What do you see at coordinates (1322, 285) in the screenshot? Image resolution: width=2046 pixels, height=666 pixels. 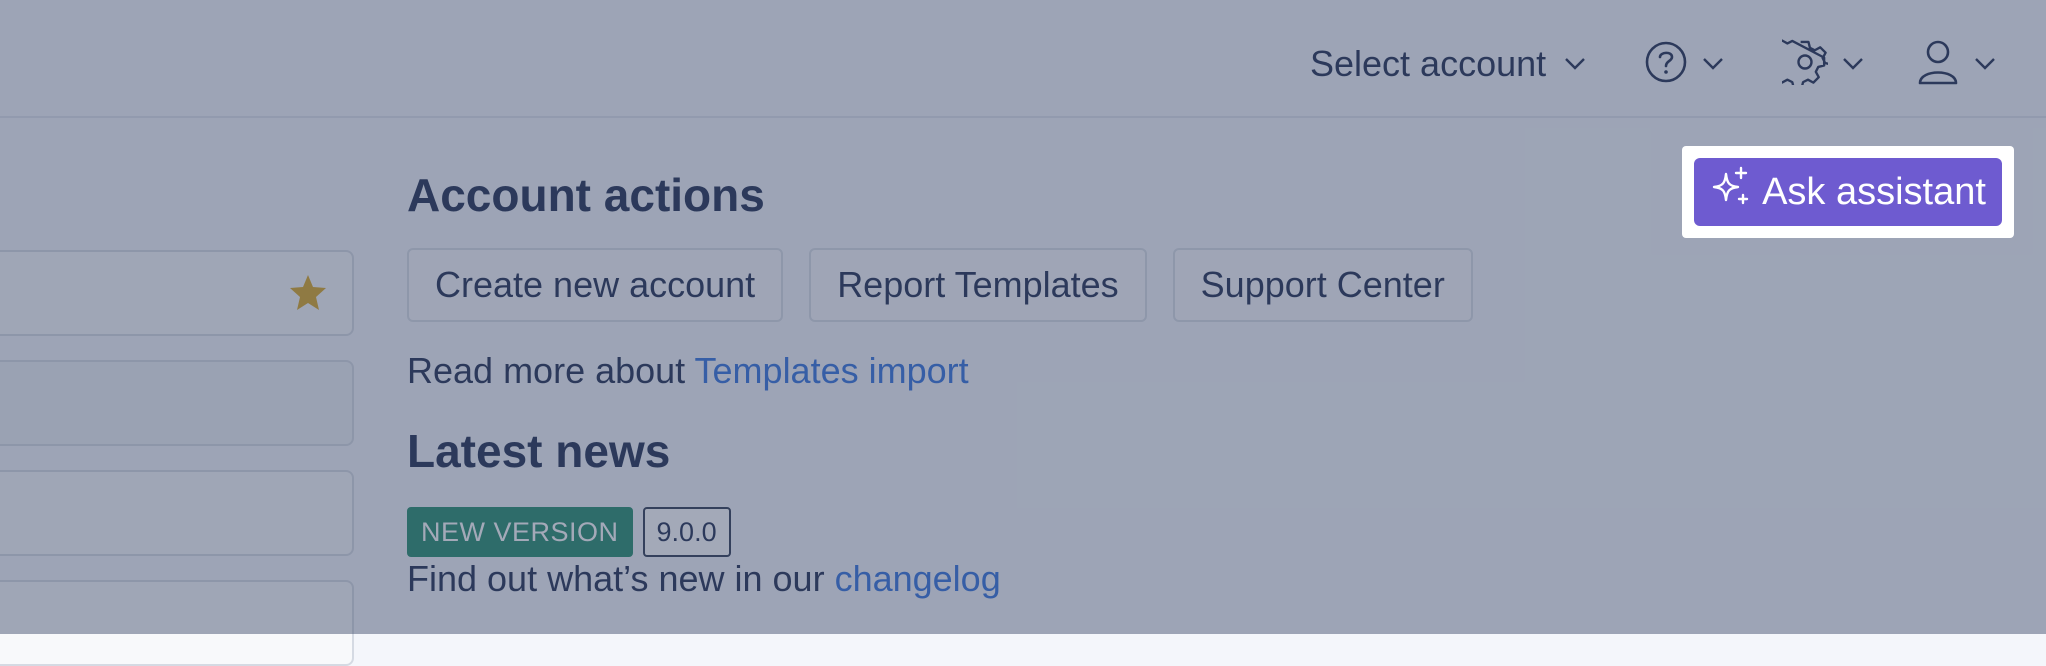 I see `support-center-button: Support Center` at bounding box center [1322, 285].